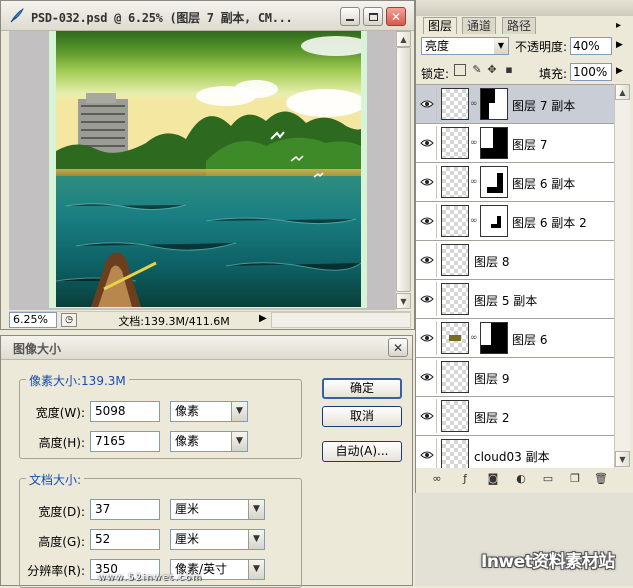 The width and height of the screenshot is (633, 588). I want to click on tab-layers: 图层, so click(440, 25).